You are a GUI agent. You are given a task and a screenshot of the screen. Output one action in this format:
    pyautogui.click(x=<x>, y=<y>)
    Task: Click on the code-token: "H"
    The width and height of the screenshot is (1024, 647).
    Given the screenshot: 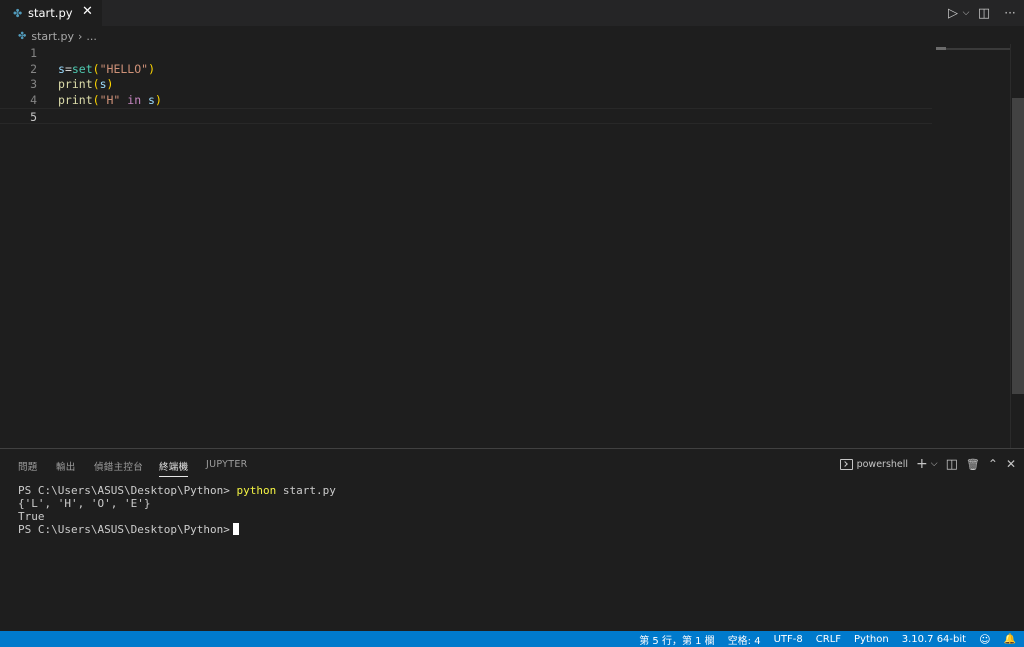 What is the action you would take?
    pyautogui.click(x=110, y=100)
    